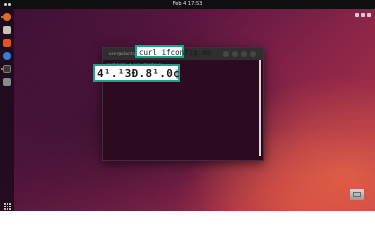  I want to click on ip-output-text: 4¹.¹3Ɖ.8¹.0¢, so click(139, 73).